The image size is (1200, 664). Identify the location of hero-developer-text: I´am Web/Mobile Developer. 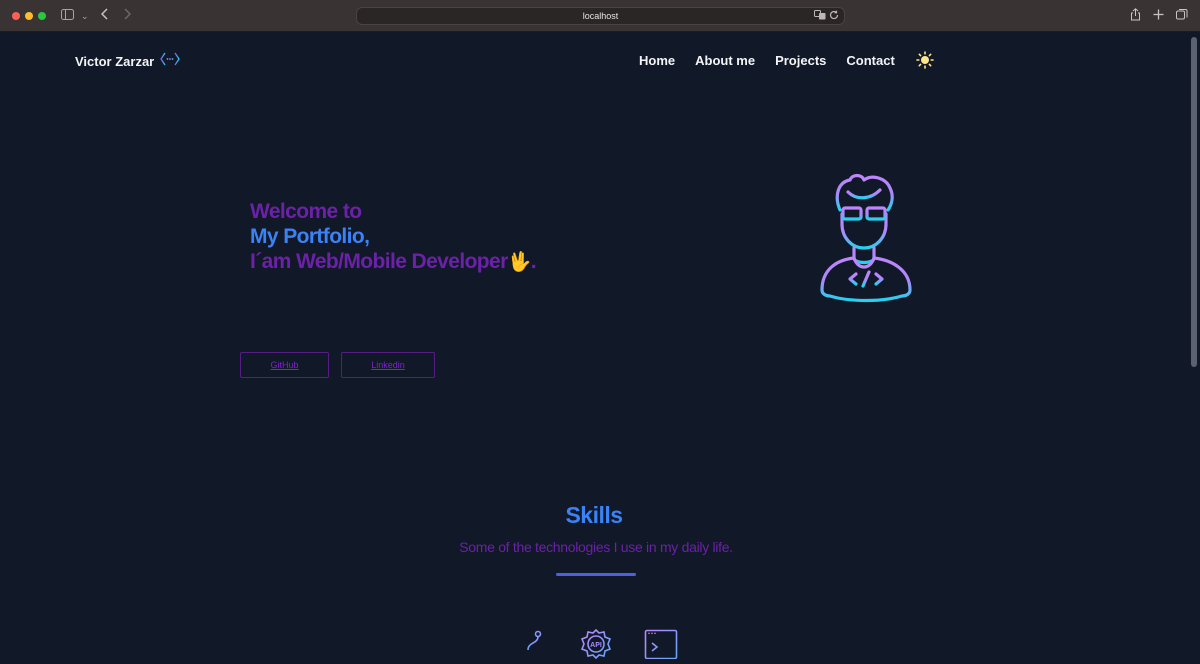
(379, 261).